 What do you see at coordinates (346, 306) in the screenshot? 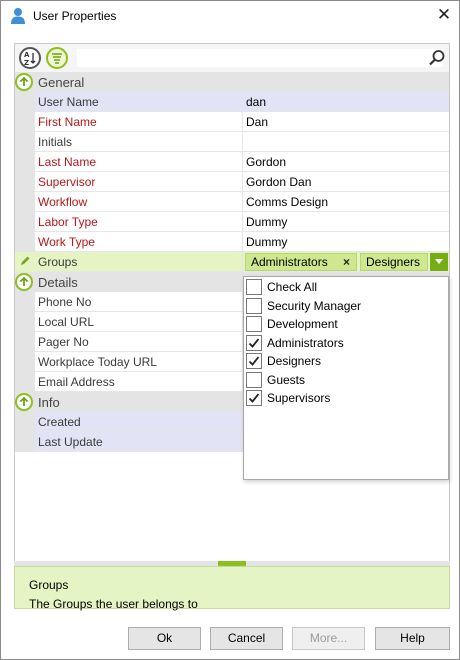
I see `option-security-manager: Security Manager` at bounding box center [346, 306].